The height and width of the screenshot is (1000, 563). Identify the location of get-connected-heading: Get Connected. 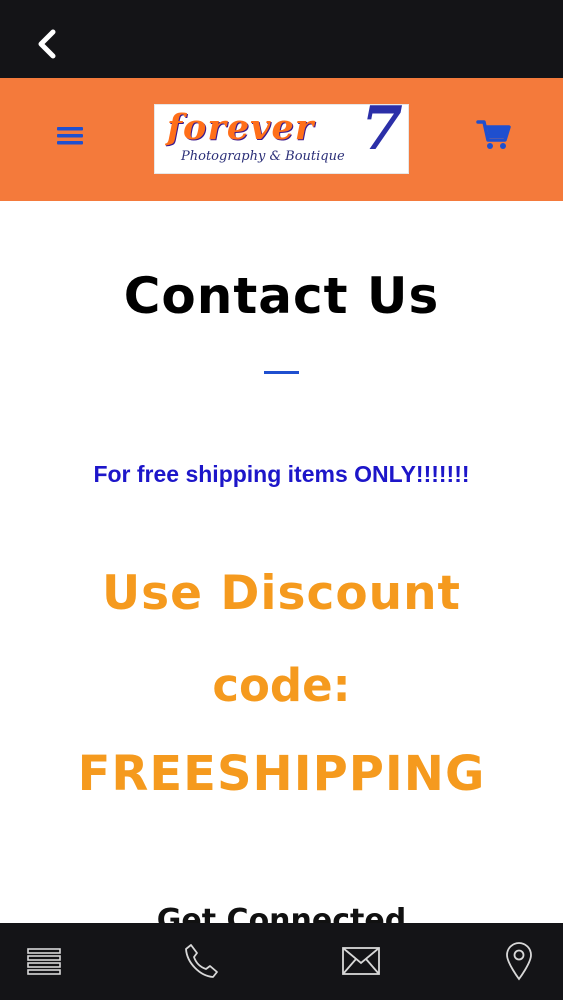
(281, 913).